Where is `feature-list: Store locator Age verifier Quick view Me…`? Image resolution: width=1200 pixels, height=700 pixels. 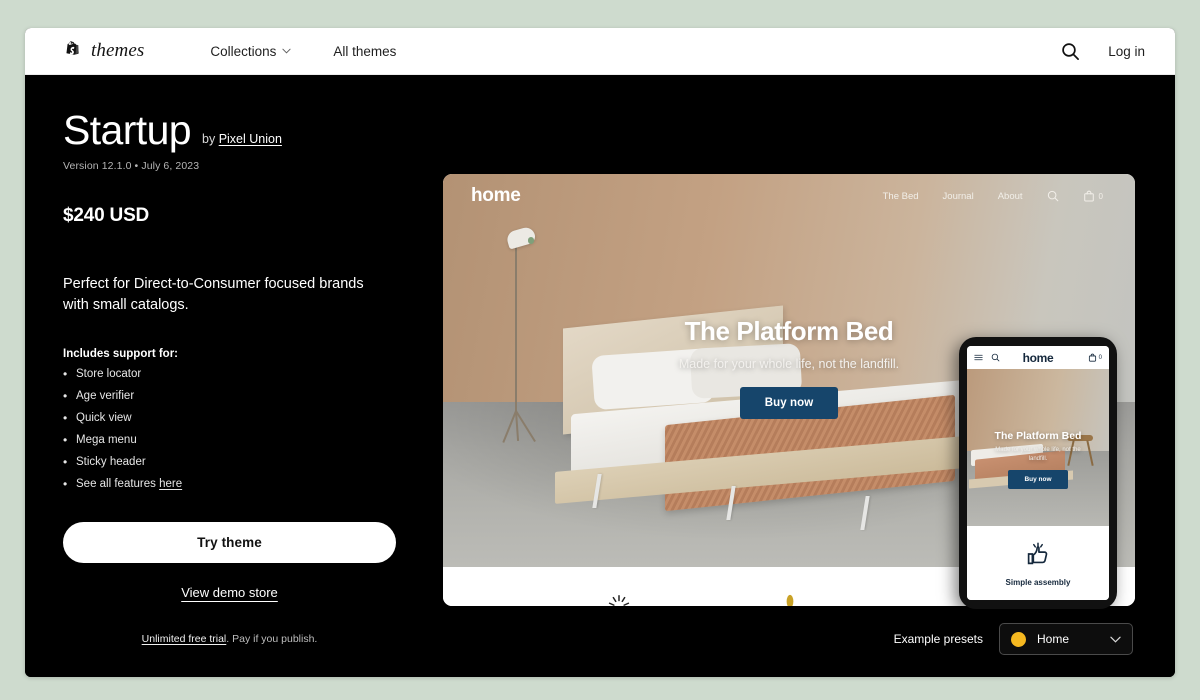 feature-list: Store locator Age verifier Quick view Me… is located at coordinates (238, 429).